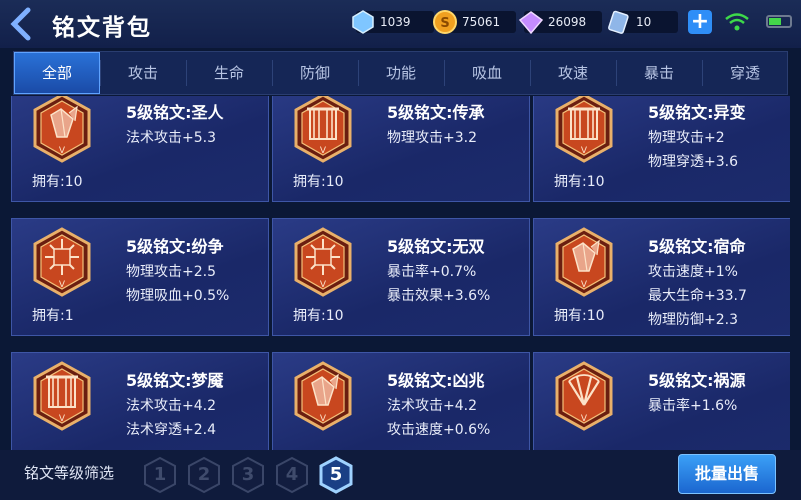  I want to click on crystal-value: 1039, so click(395, 22).